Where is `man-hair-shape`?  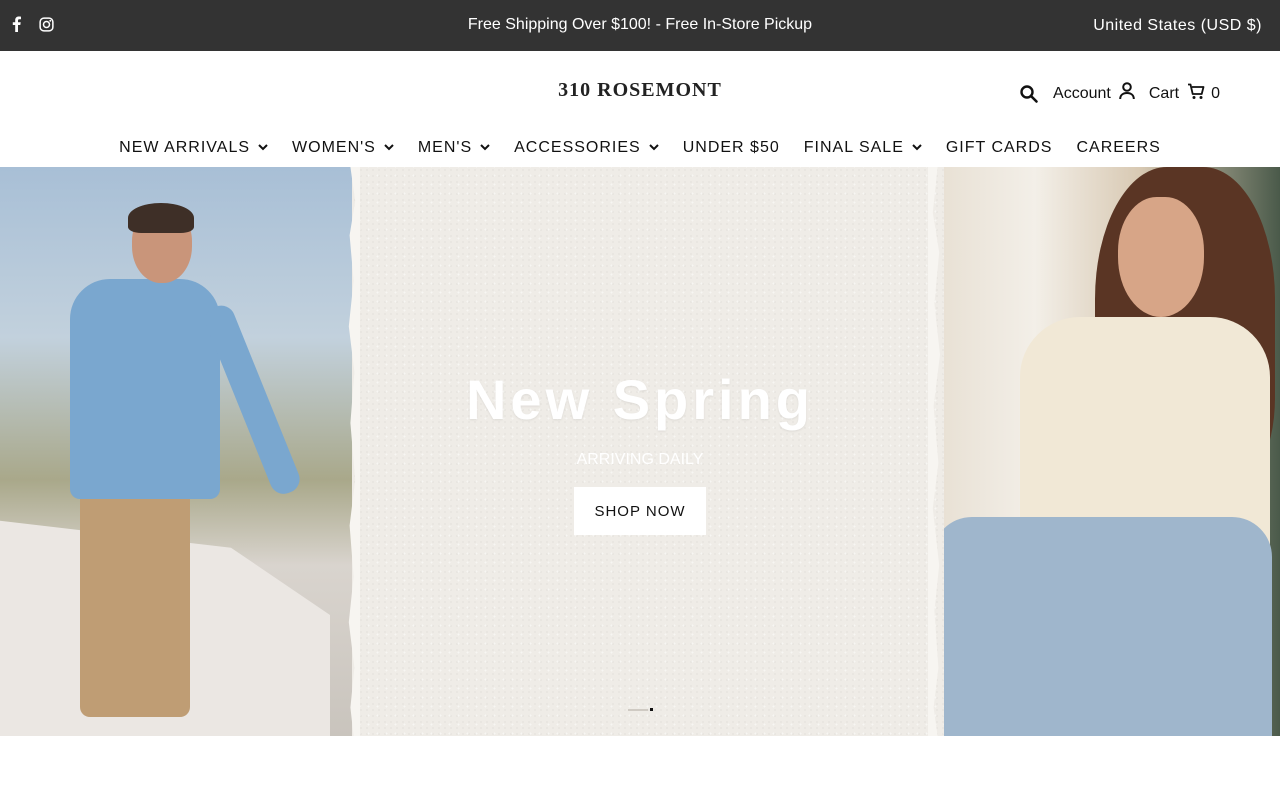 man-hair-shape is located at coordinates (161, 218).